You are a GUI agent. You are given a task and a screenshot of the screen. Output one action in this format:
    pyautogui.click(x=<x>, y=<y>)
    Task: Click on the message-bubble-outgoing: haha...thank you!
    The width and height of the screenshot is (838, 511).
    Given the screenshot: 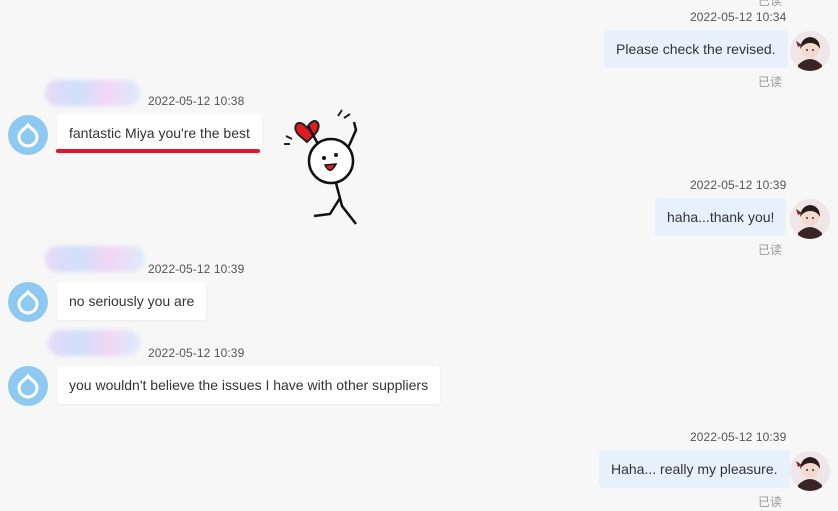 What is the action you would take?
    pyautogui.click(x=721, y=217)
    